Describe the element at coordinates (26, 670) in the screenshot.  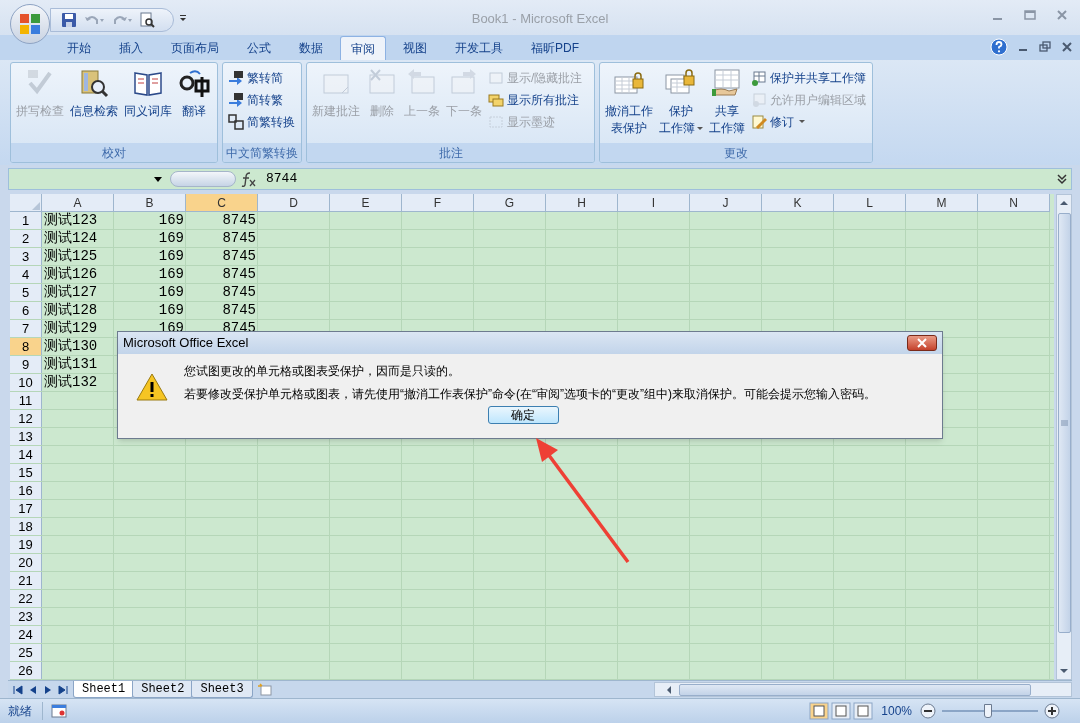
I see `row-header: 26` at that location.